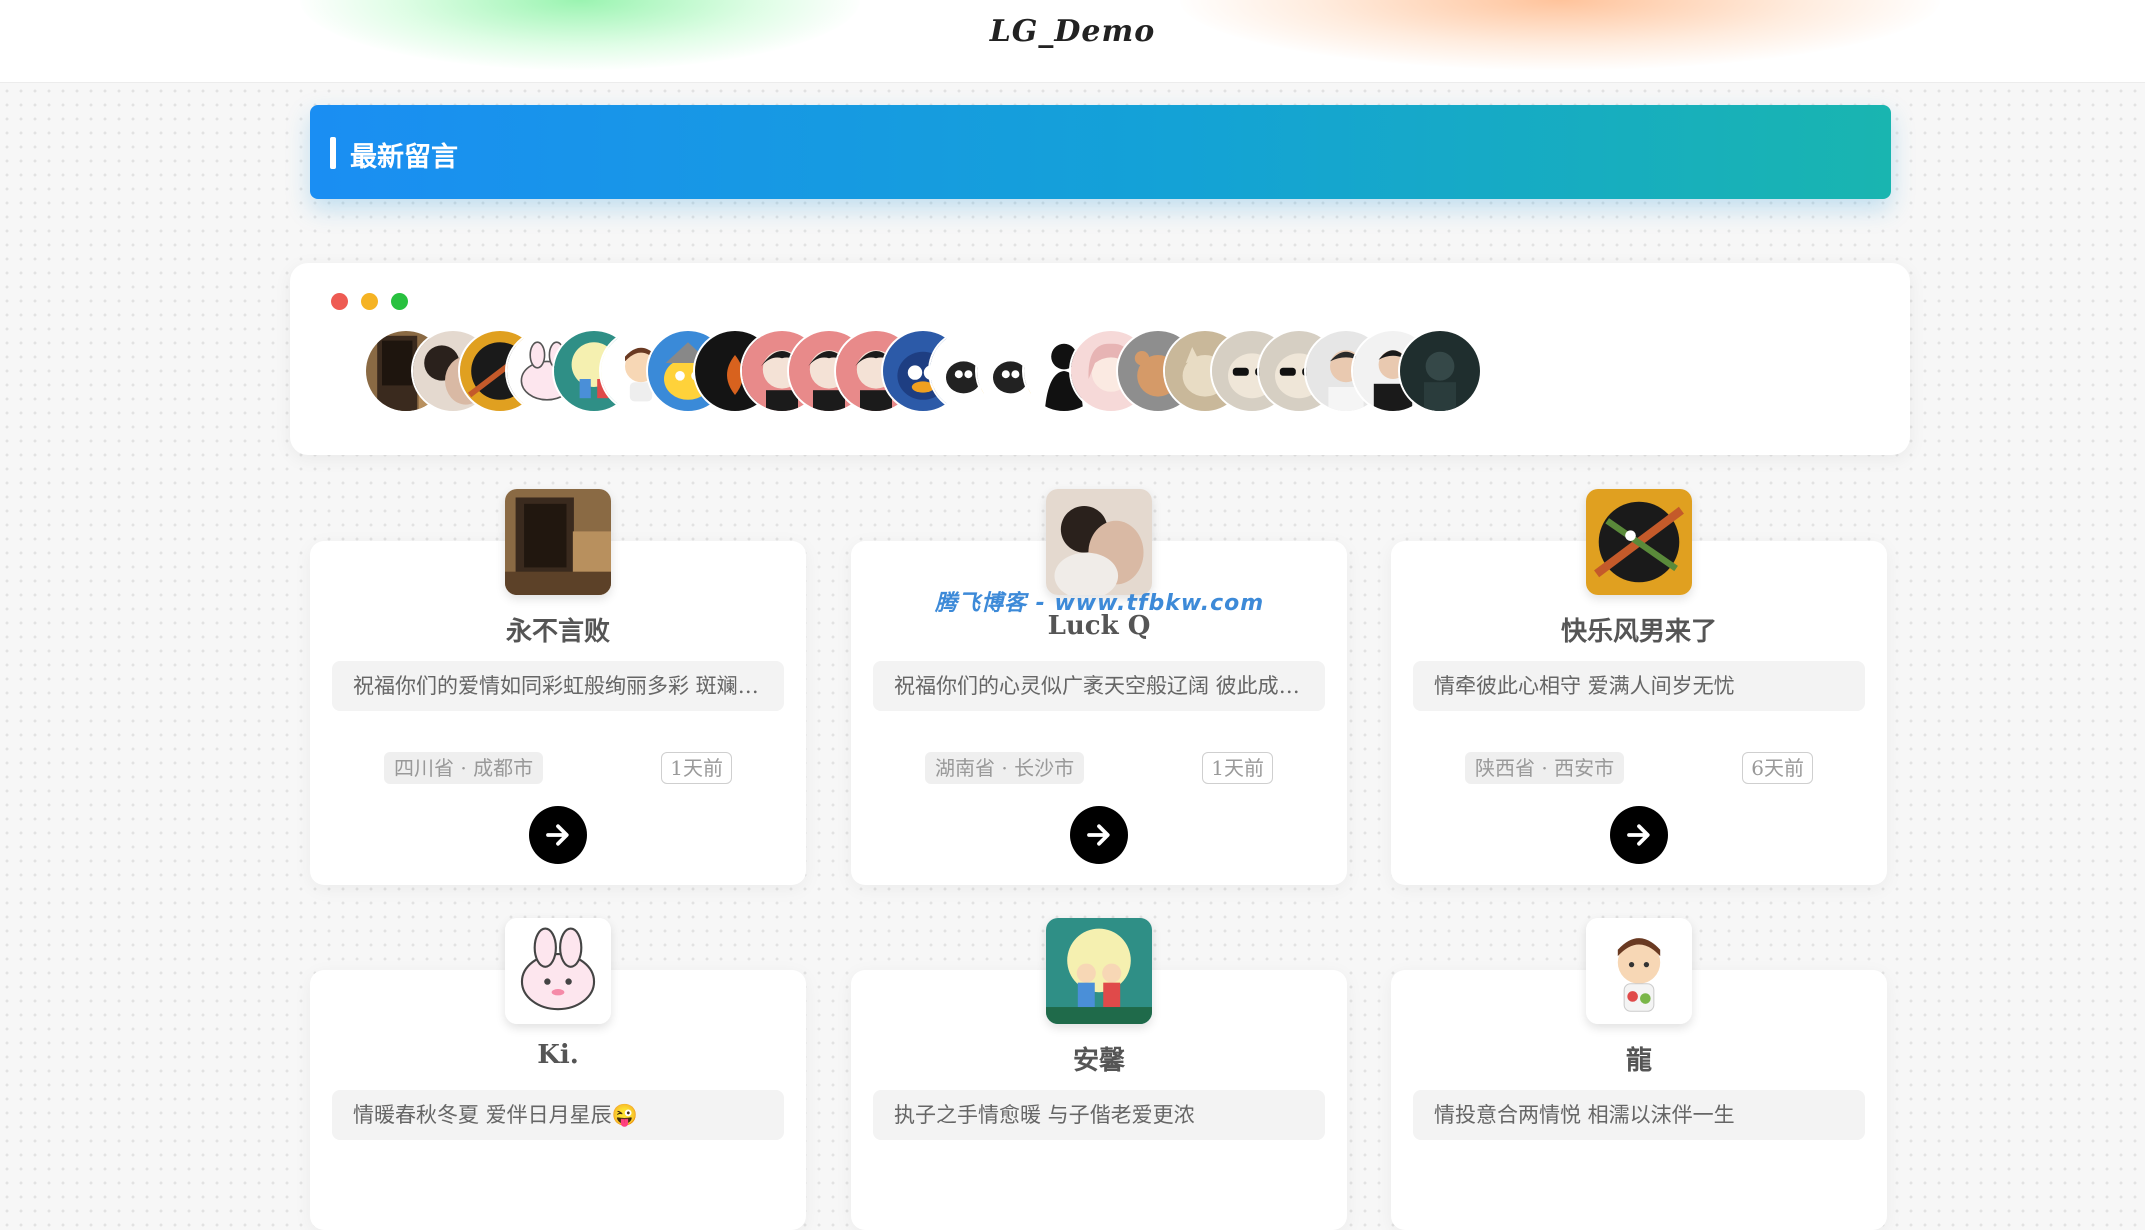  I want to click on site-header: LG_Demo, so click(1072, 41).